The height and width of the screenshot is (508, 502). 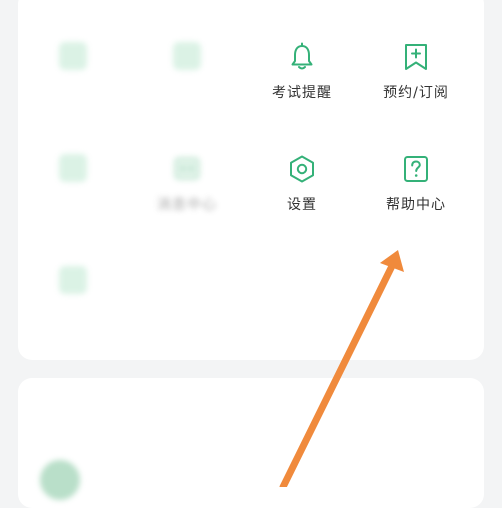 What do you see at coordinates (416, 82) in the screenshot?
I see `grid-item-booking-subscribe: 预约/订阅` at bounding box center [416, 82].